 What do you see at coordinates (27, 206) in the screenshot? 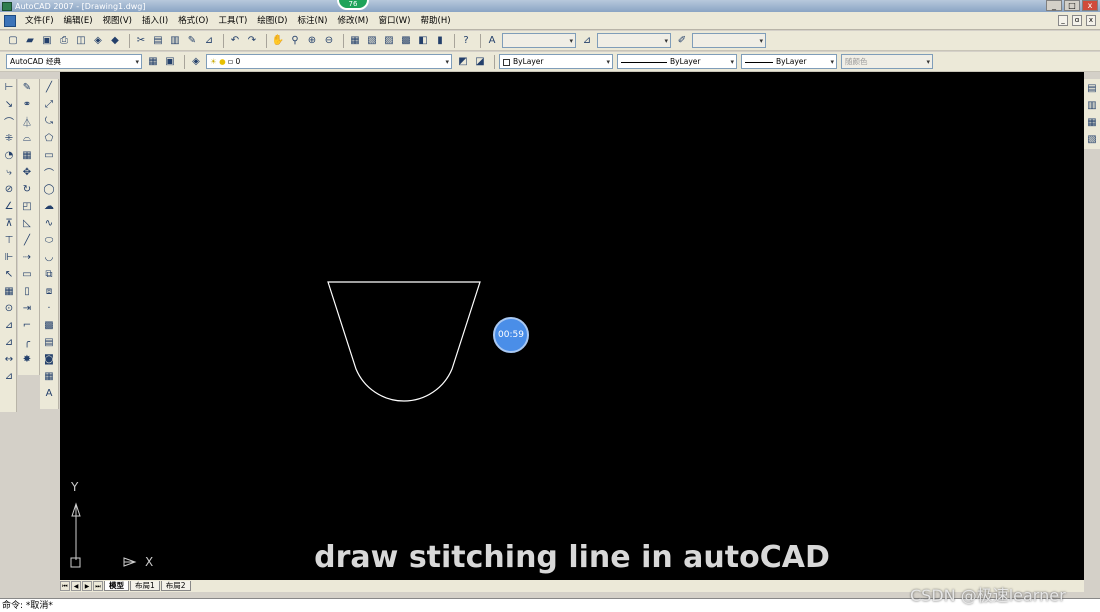
I see `scale-icon: ◰` at bounding box center [27, 206].